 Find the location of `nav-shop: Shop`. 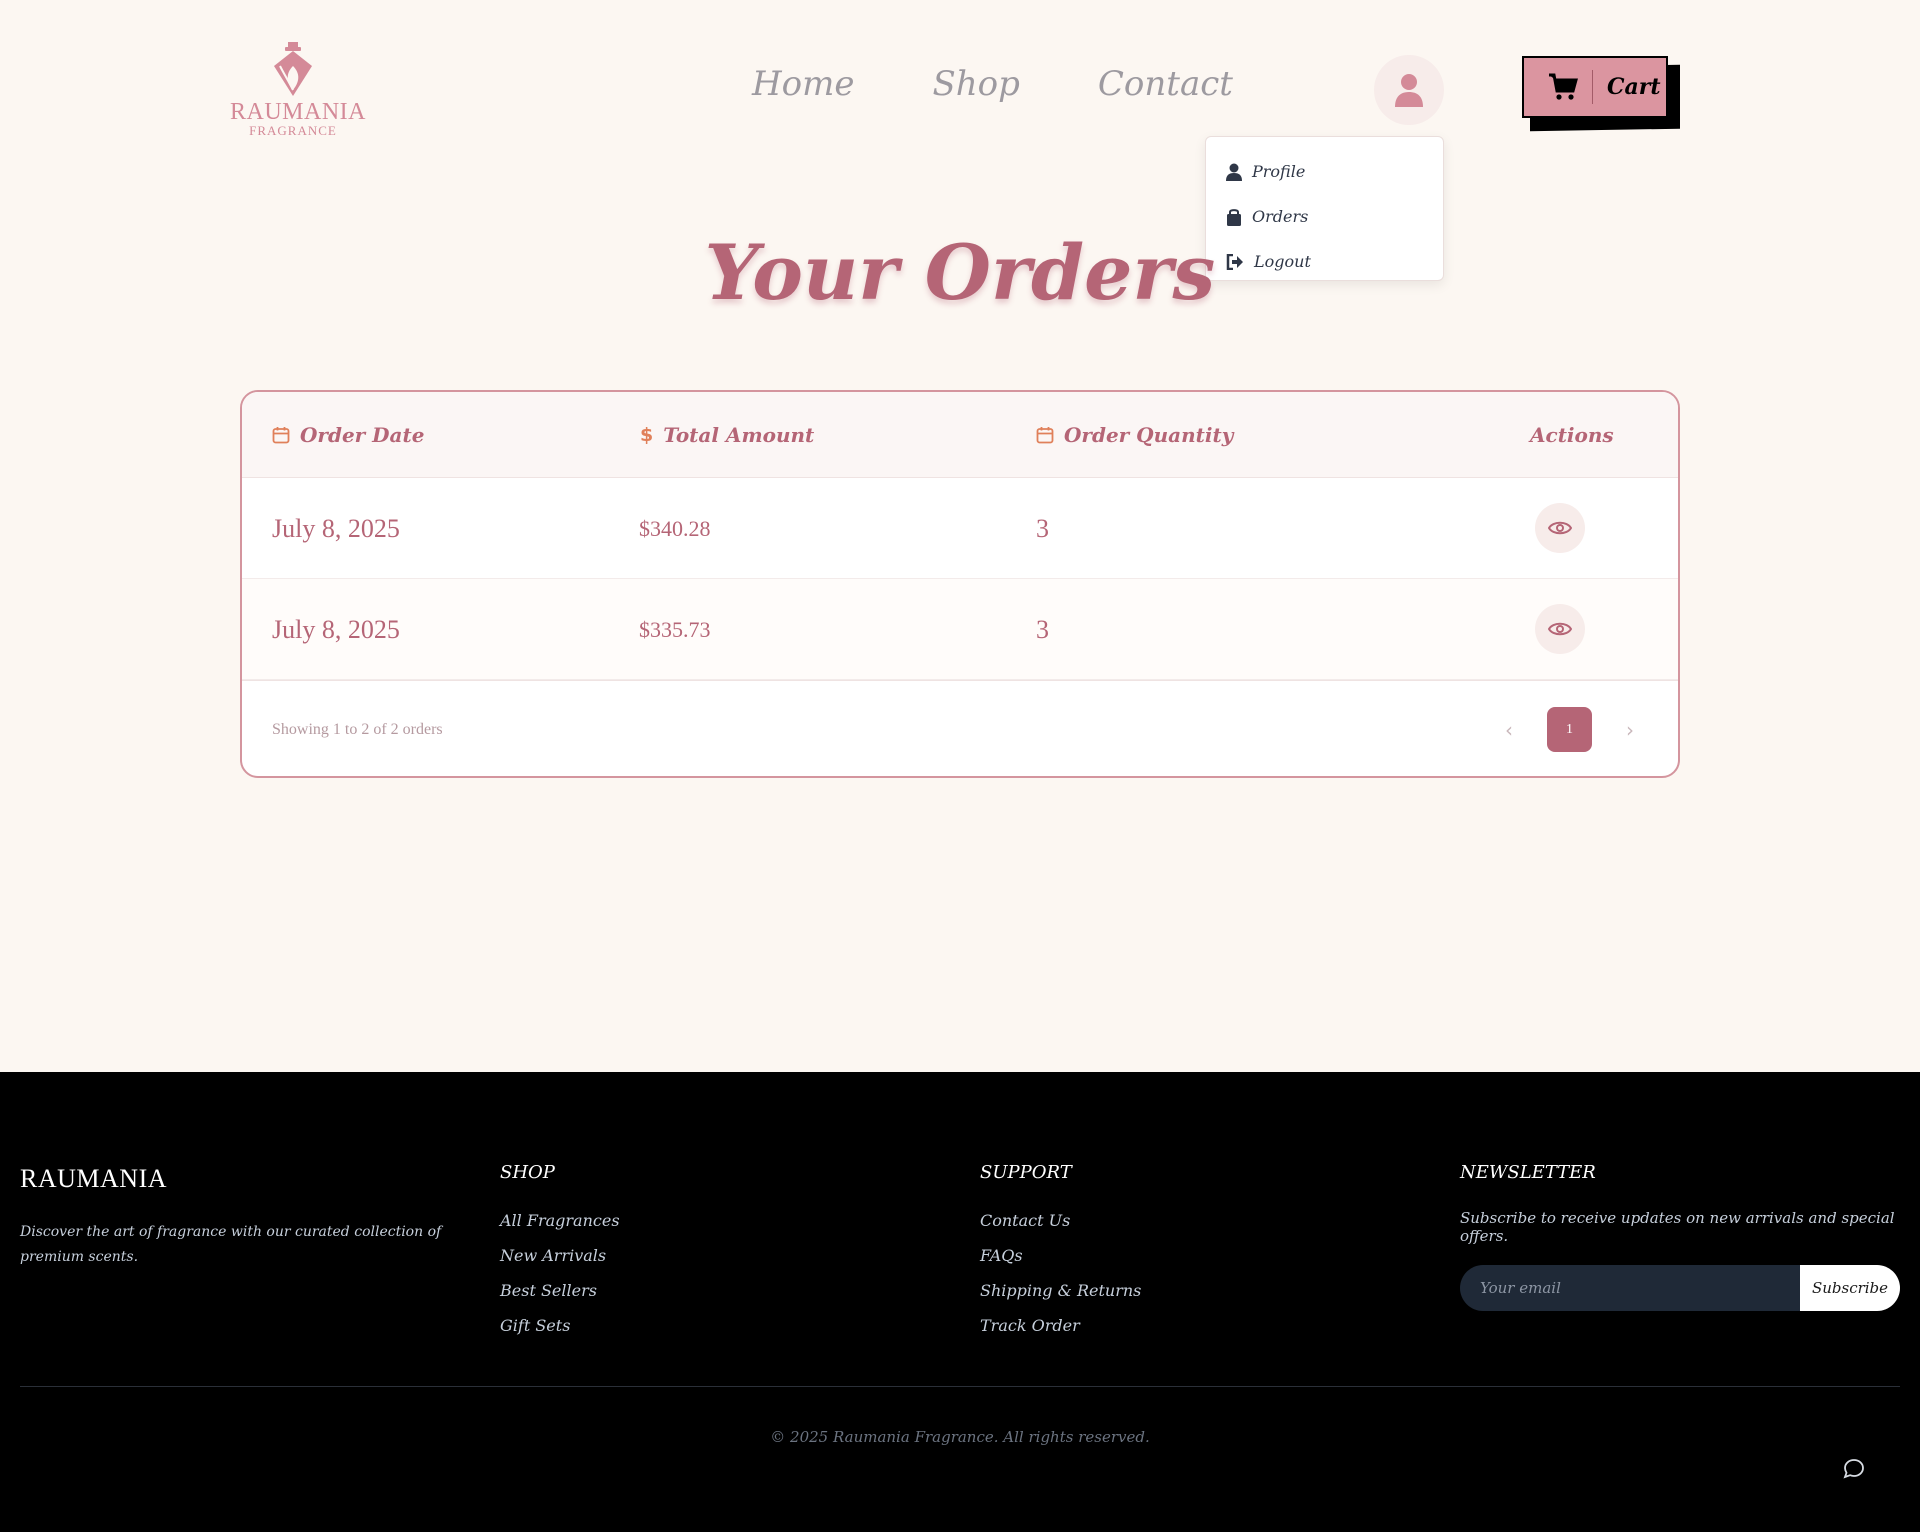

nav-shop: Shop is located at coordinates (975, 84).